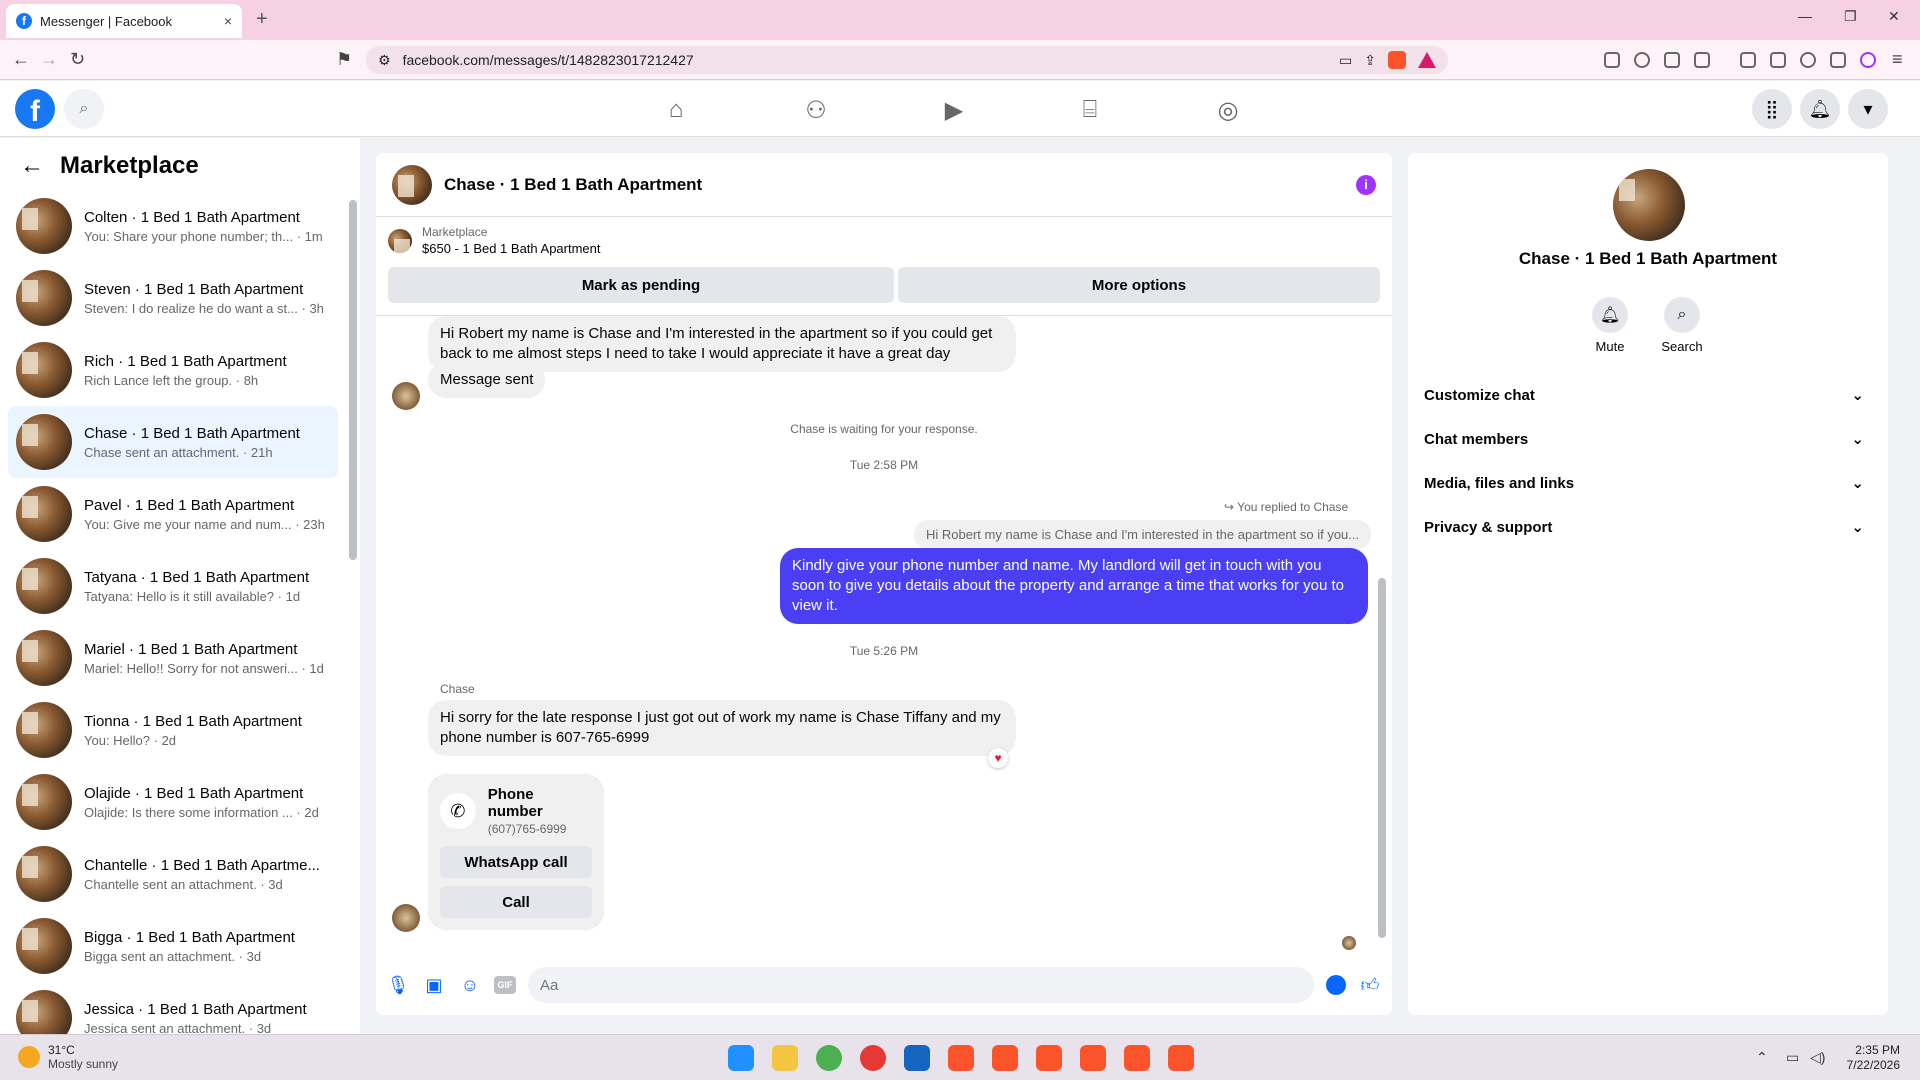 This screenshot has width=1920, height=1080. I want to click on conversation-name: Tionna · 1 Bed 1 Bath Apartment, so click(193, 721).